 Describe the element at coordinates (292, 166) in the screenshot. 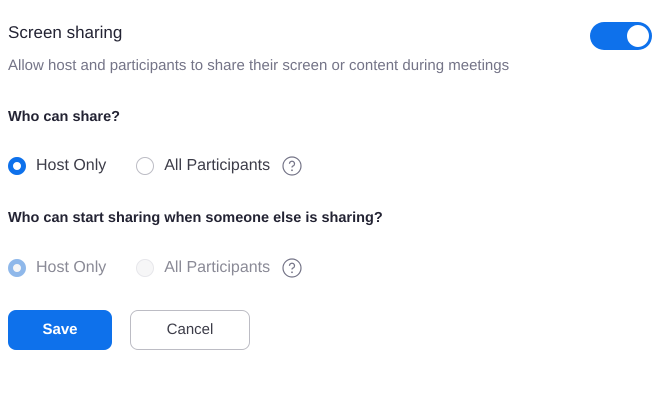

I see `help-icon` at that location.